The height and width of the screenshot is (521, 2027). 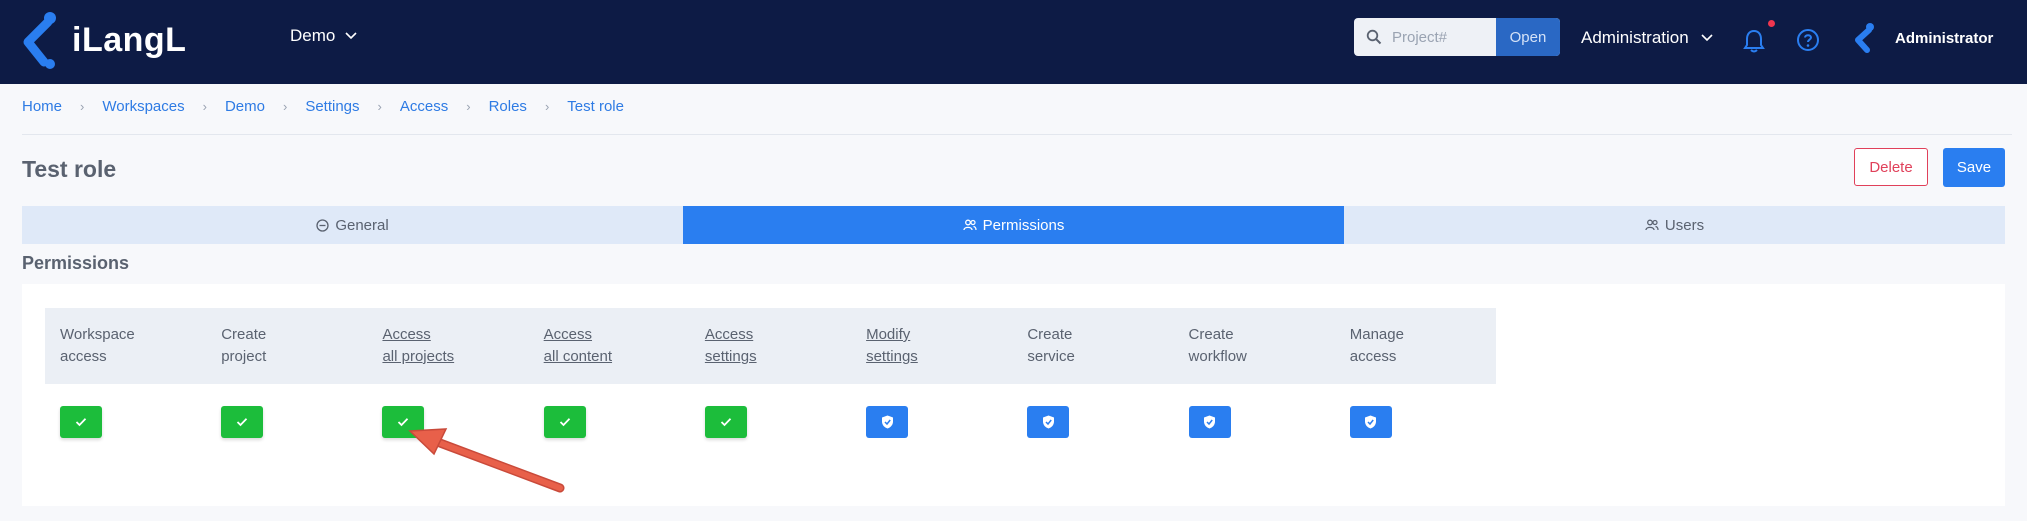 What do you see at coordinates (1528, 37) in the screenshot?
I see `open-project-button: Open` at bounding box center [1528, 37].